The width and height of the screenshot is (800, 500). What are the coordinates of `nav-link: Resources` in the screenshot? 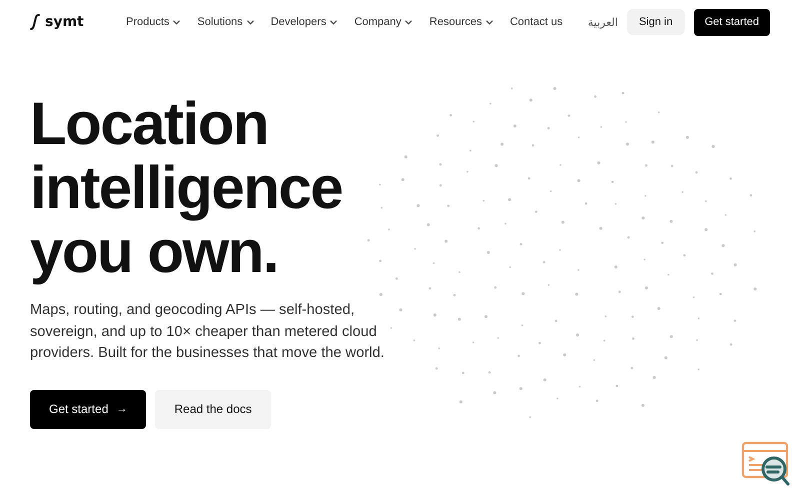 It's located at (461, 22).